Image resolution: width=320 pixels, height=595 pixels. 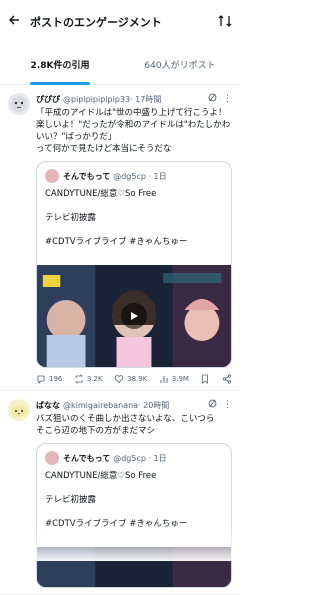 What do you see at coordinates (225, 22) in the screenshot?
I see `sort-arrows-icon` at bounding box center [225, 22].